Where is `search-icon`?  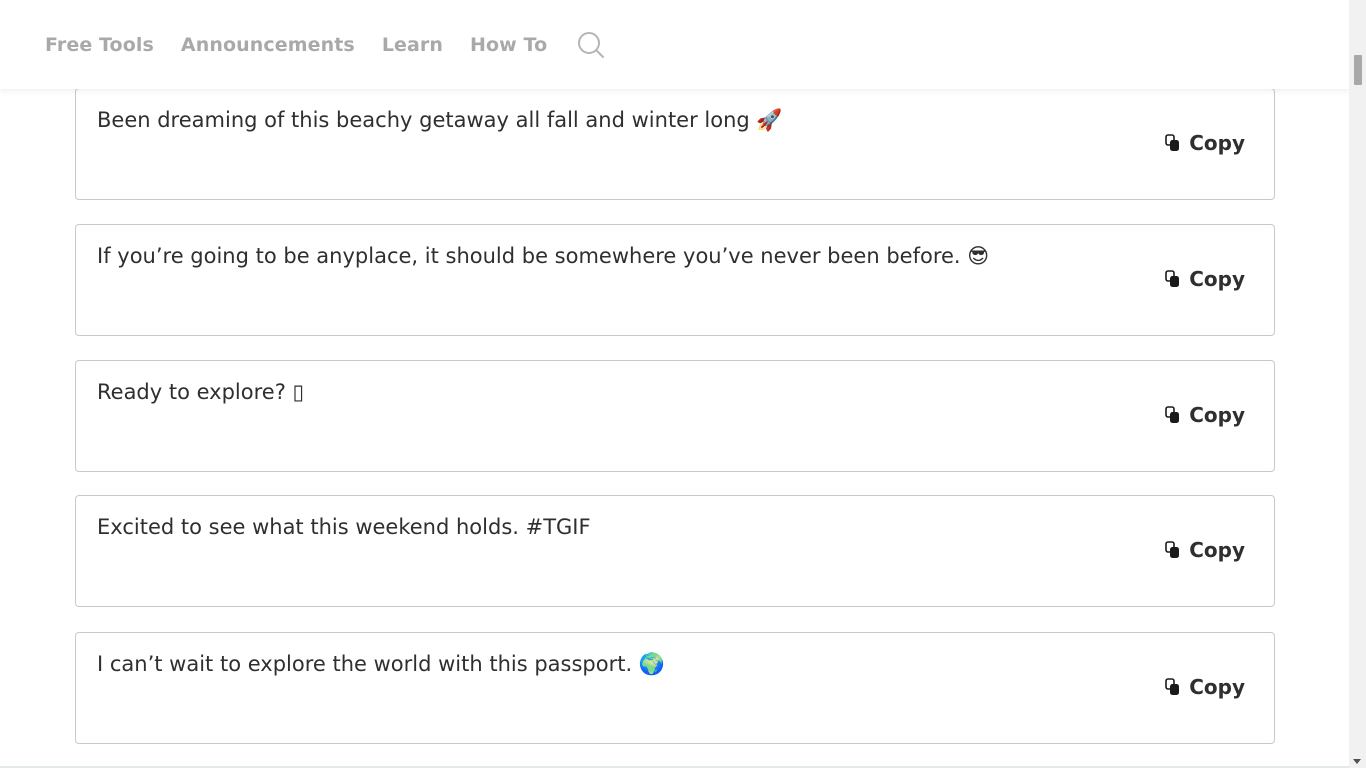 search-icon is located at coordinates (591, 45).